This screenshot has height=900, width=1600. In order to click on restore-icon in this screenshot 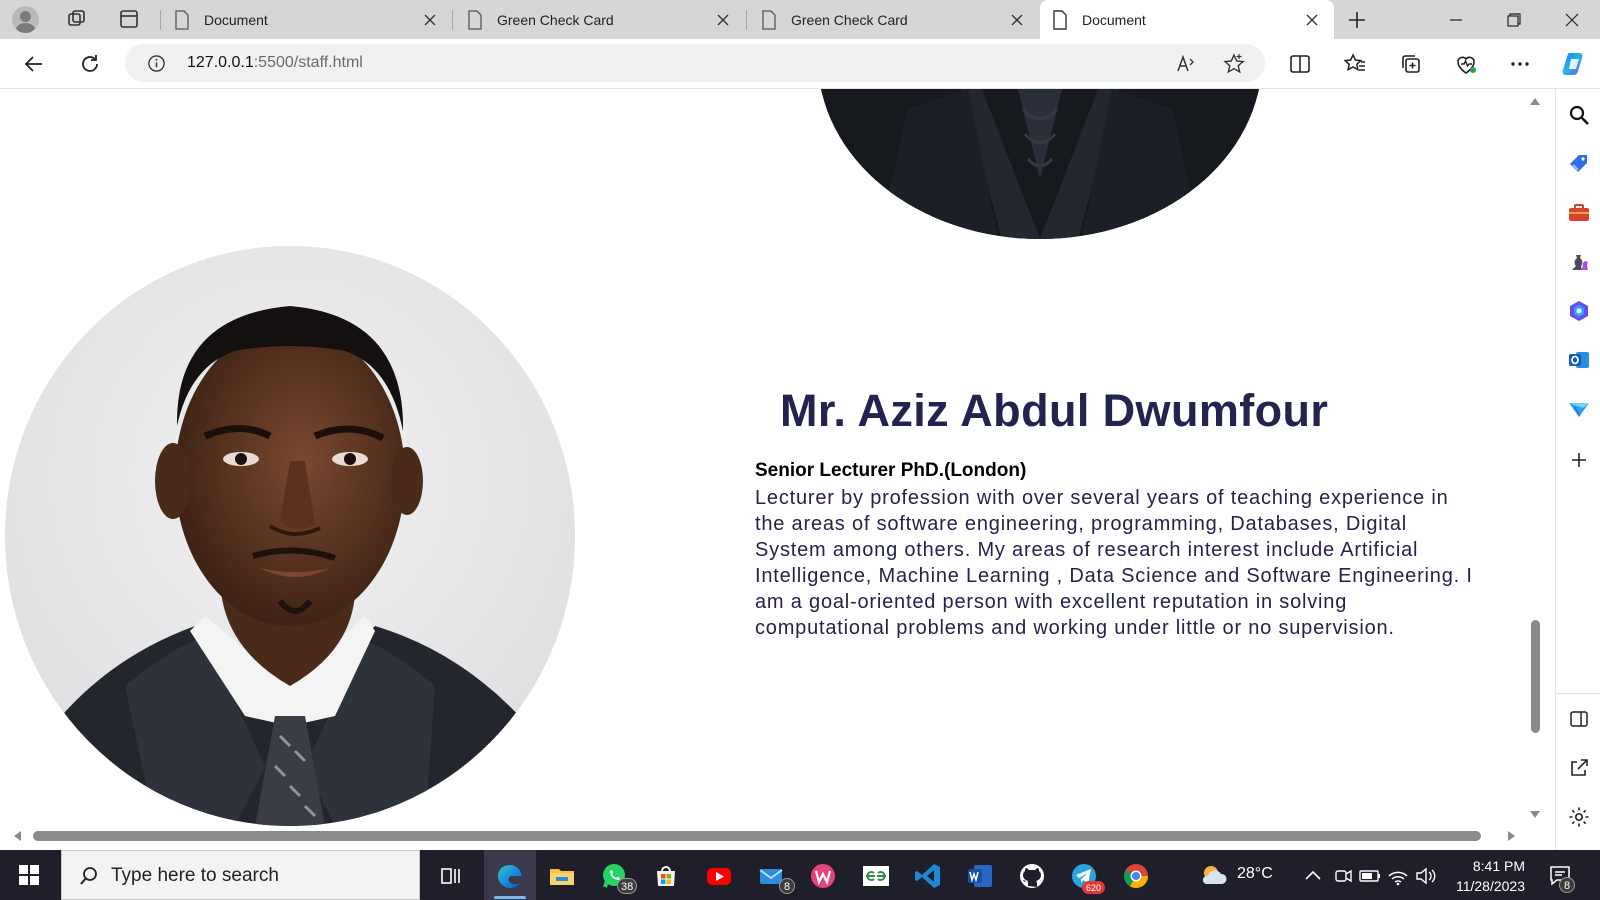, I will do `click(1514, 20)`.